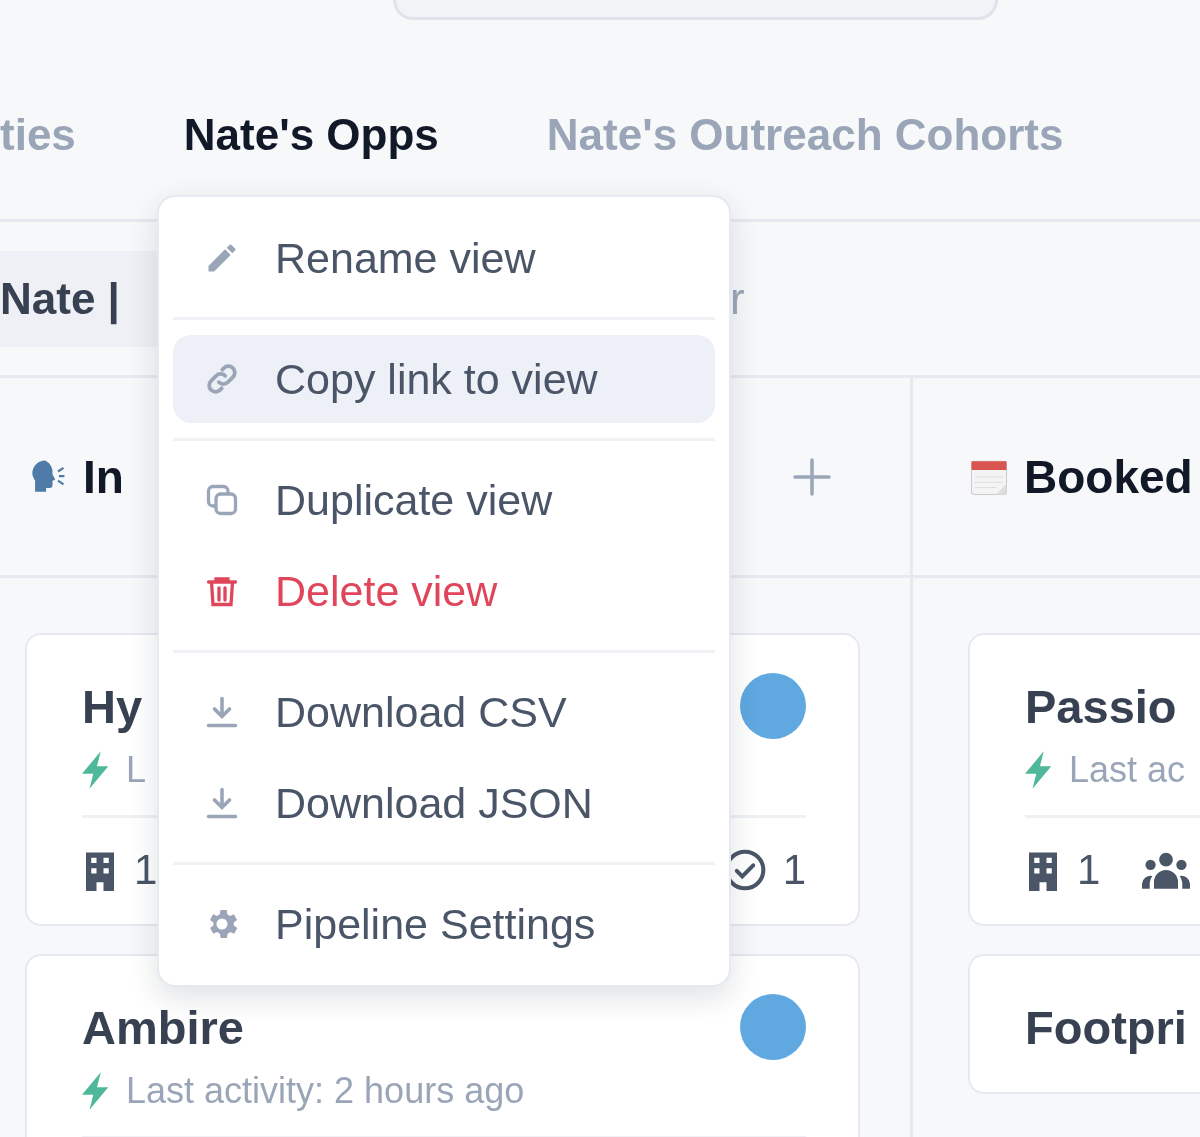  I want to click on deal-card: Footpri, so click(1084, 1024).